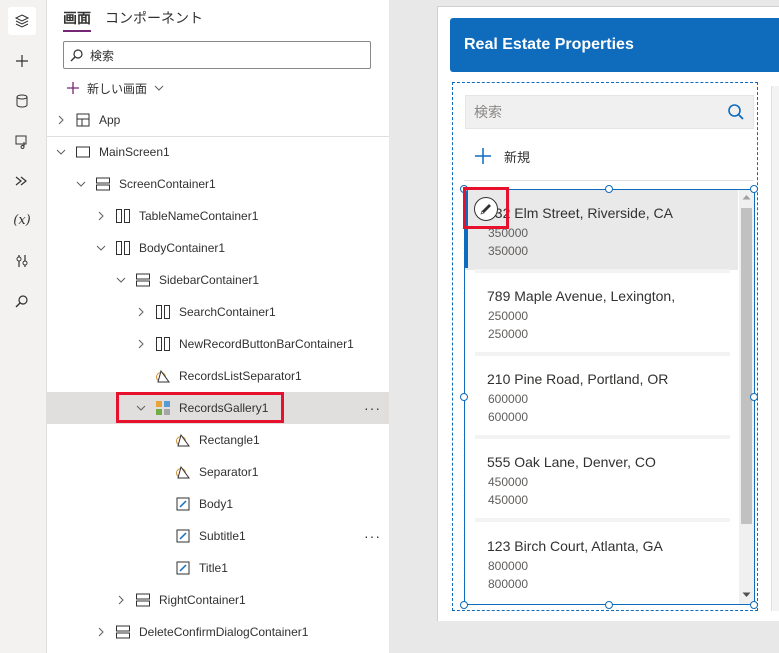  I want to click on tree-search-input: 検索, so click(217, 55).